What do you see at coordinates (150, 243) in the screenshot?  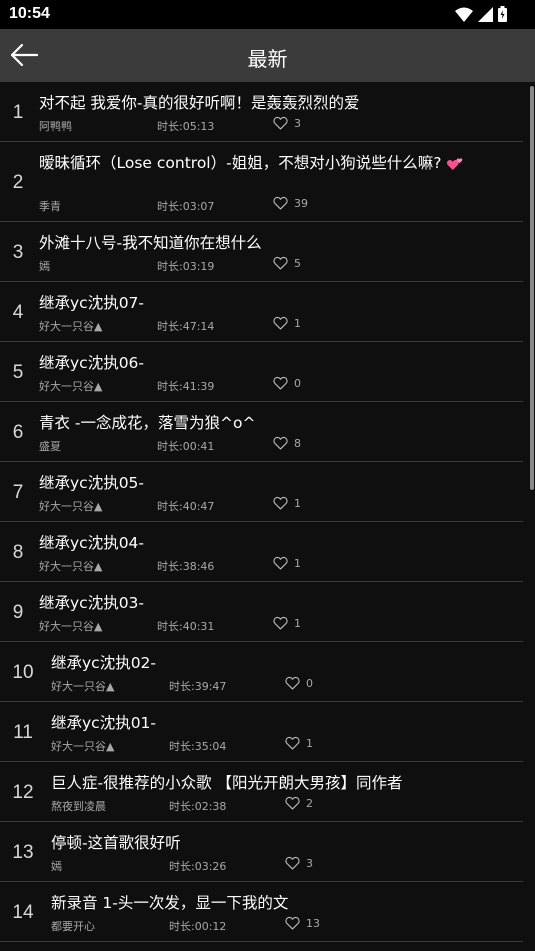 I see `song-title: 外滩十八号-我不知道你在想什么` at bounding box center [150, 243].